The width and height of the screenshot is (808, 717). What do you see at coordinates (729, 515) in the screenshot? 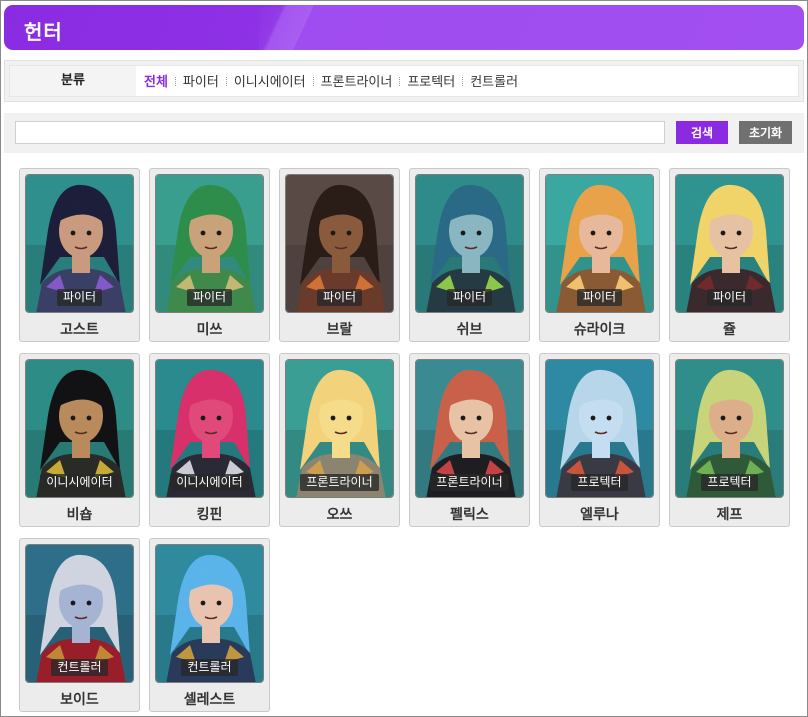
I see `hero-name: 제프` at bounding box center [729, 515].